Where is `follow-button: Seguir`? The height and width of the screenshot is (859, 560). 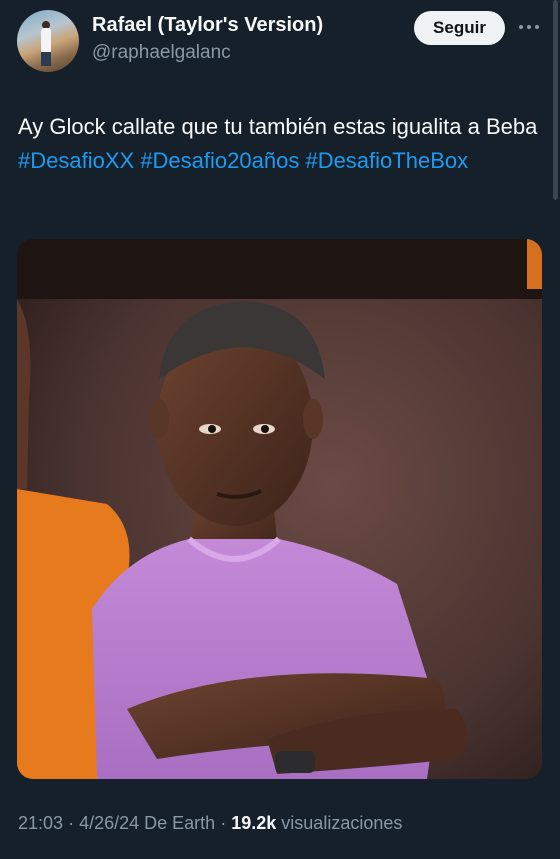 follow-button: Seguir is located at coordinates (459, 28).